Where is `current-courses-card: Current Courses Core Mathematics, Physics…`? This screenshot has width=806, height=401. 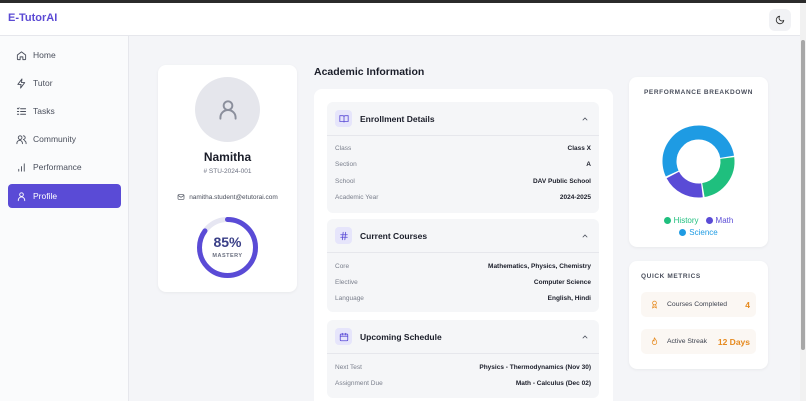 current-courses-card: Current Courses Core Mathematics, Physics… is located at coordinates (463, 265).